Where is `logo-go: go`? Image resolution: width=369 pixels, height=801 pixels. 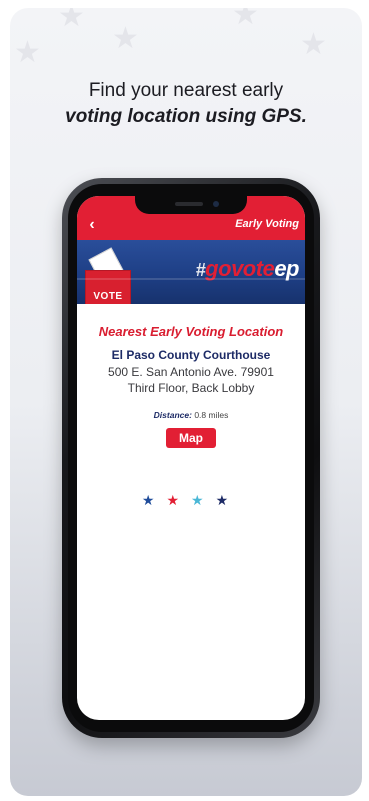 logo-go: go is located at coordinates (218, 268).